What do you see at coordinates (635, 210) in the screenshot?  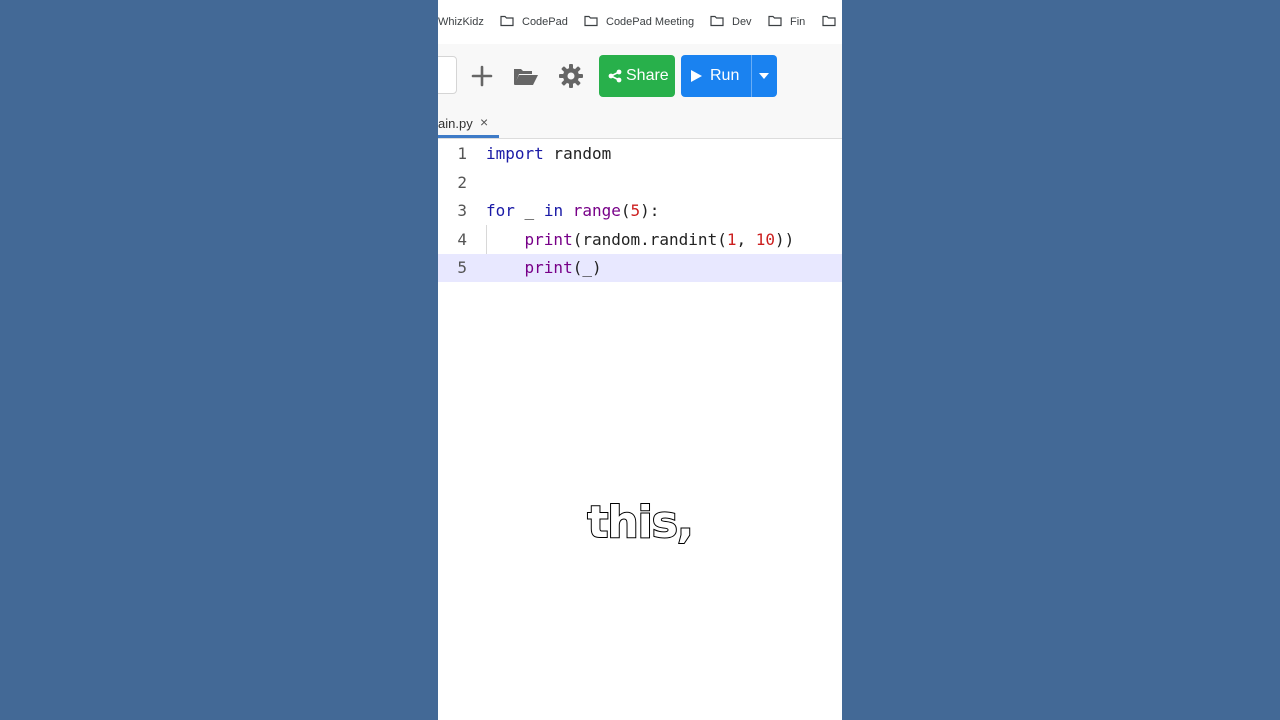 I see `code-token: 5` at bounding box center [635, 210].